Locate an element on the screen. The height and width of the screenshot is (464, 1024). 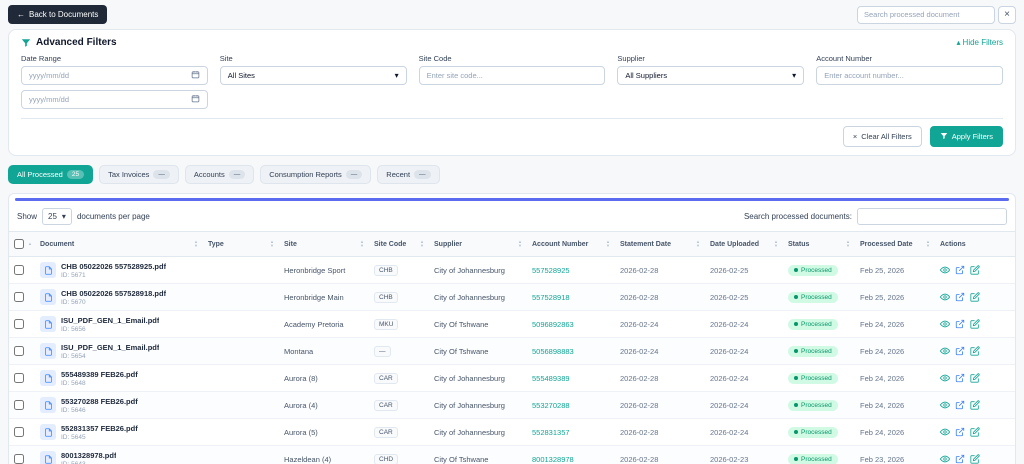
account-number-cell: 552831357 is located at coordinates (551, 432).